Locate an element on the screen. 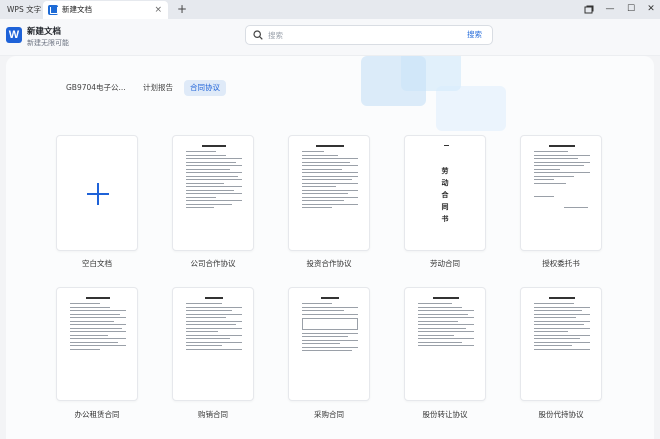 This screenshot has height=439, width=660. add-tab-button: + is located at coordinates (182, 9).